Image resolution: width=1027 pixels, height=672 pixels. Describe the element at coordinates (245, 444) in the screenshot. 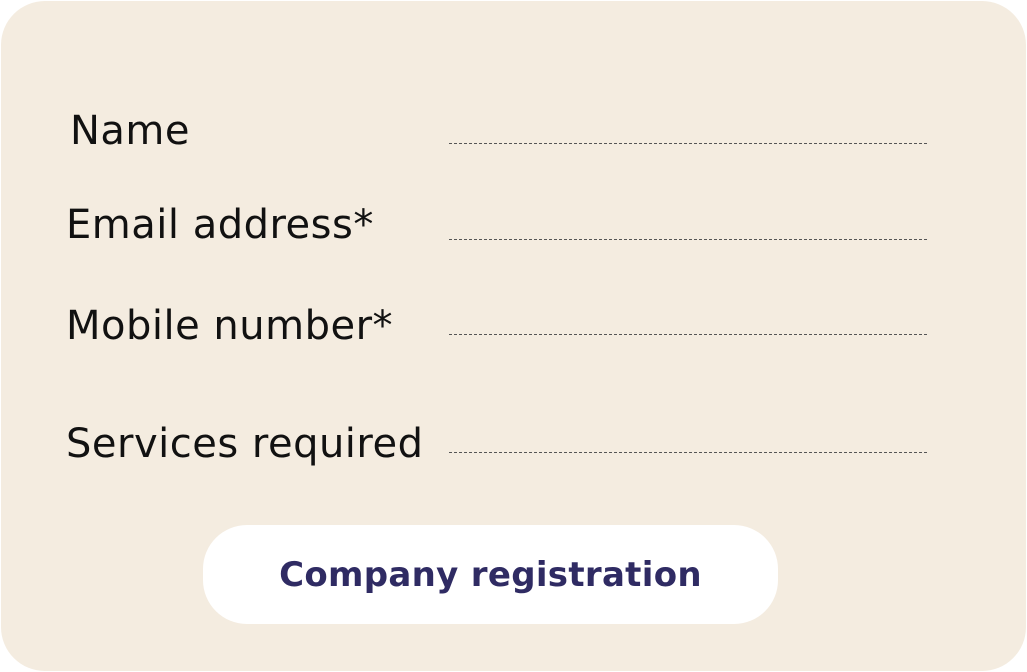

I see `services-required-label: Services required` at that location.